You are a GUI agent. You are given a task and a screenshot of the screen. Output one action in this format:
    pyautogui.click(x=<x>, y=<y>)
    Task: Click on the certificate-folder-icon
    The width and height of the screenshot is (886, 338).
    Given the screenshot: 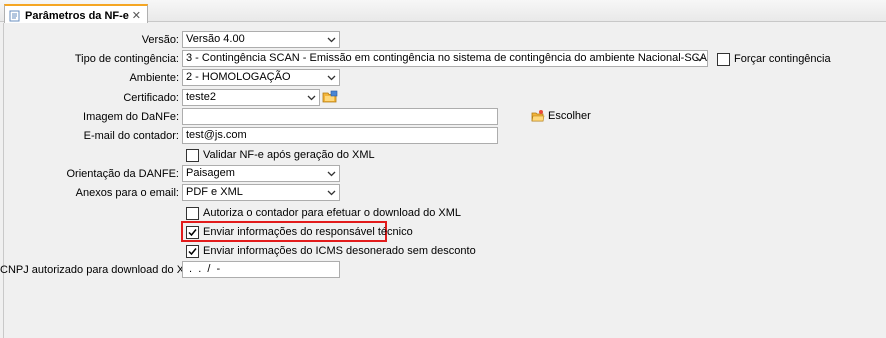 What is the action you would take?
    pyautogui.click(x=330, y=97)
    